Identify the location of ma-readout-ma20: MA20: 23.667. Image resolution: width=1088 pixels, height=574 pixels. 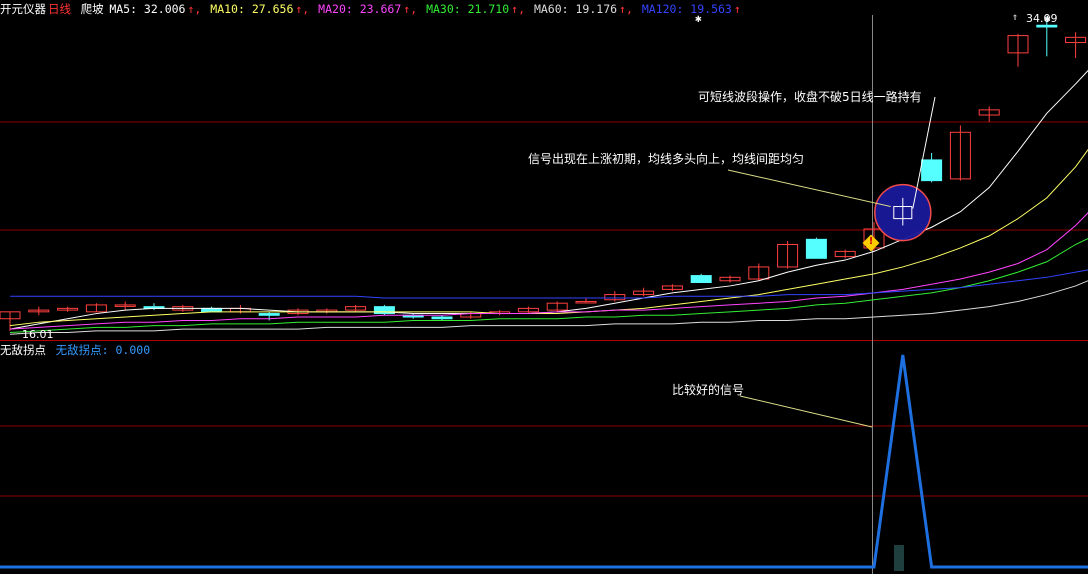
(360, 9).